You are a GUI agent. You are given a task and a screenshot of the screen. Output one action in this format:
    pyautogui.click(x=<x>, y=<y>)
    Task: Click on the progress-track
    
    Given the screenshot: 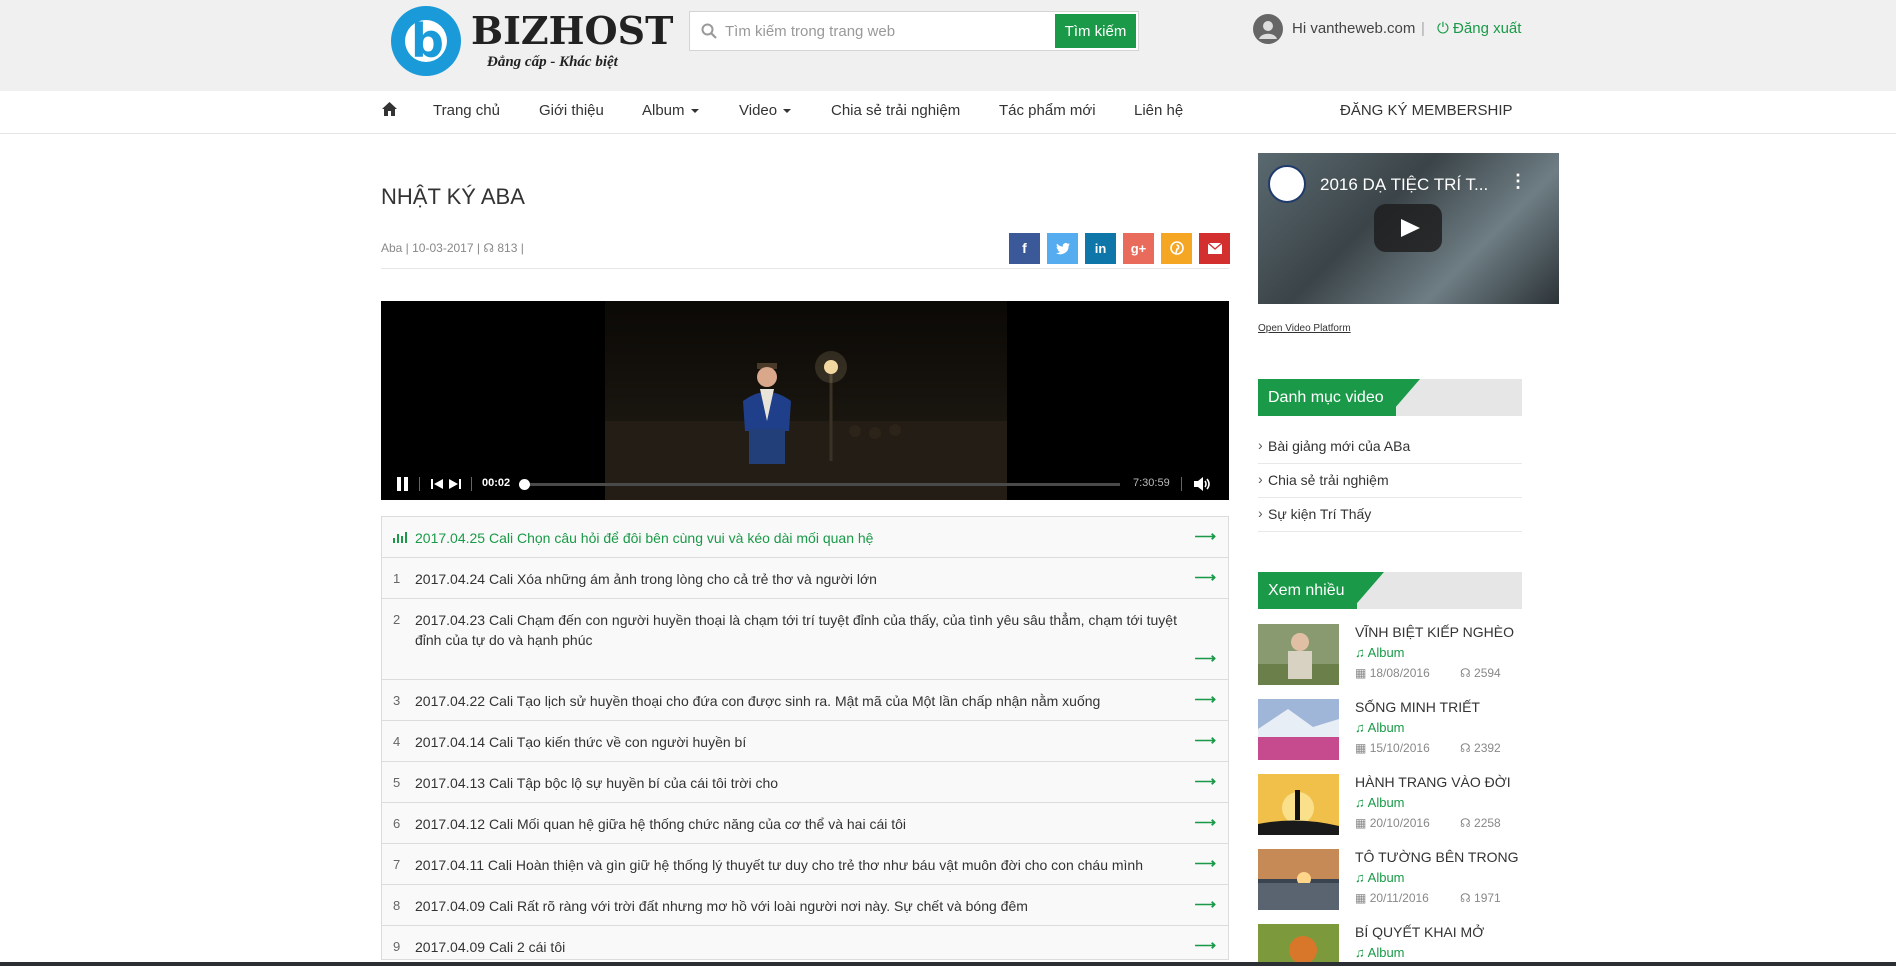 What is the action you would take?
    pyautogui.click(x=821, y=484)
    